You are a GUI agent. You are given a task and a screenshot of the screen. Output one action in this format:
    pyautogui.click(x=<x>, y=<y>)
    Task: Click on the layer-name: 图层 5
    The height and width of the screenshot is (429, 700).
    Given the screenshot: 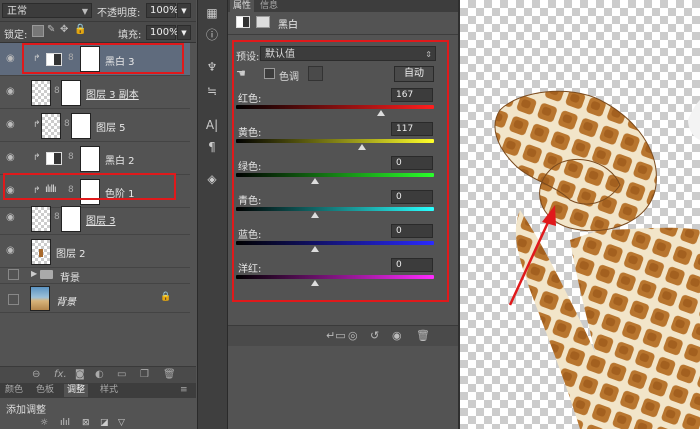 What is the action you would take?
    pyautogui.click(x=111, y=126)
    